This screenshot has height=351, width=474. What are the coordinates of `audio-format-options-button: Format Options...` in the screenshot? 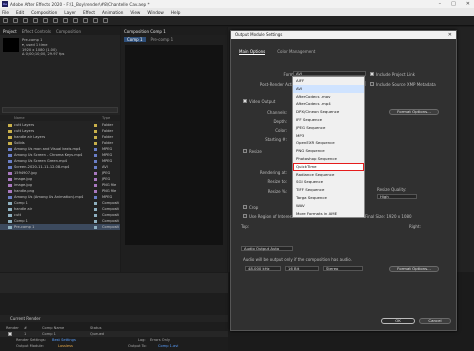 It's located at (414, 269).